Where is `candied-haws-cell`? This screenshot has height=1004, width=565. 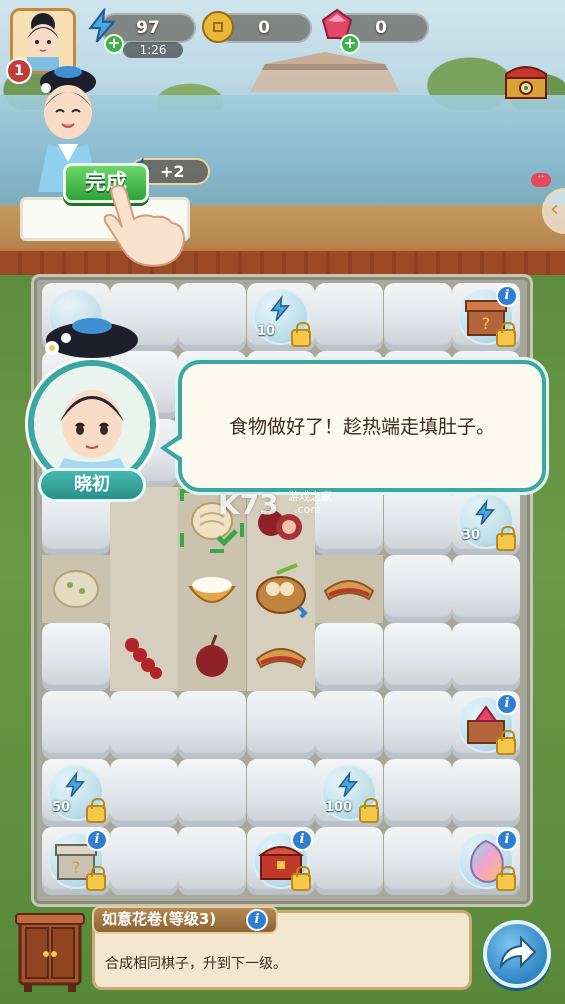
candied-haws-cell is located at coordinates (144, 657).